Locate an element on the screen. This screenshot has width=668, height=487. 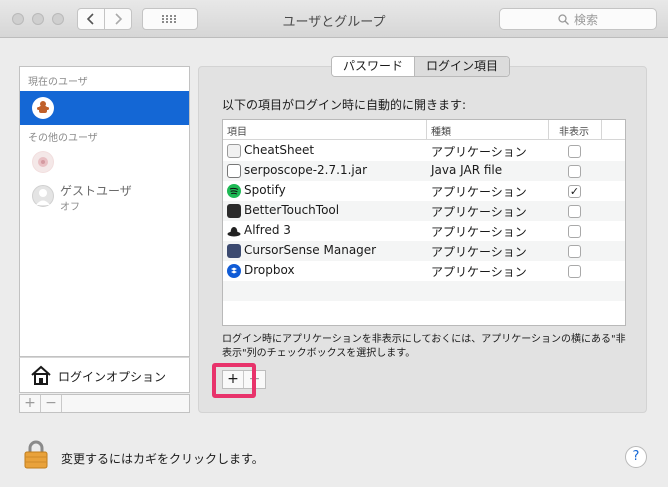
lock-icon is located at coordinates (36, 454).